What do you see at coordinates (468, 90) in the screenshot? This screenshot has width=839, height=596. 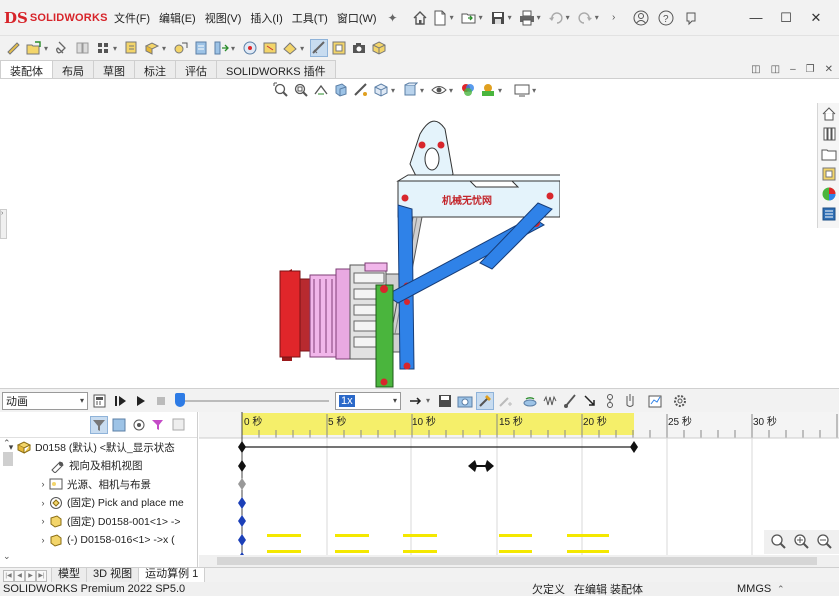 I see `edit-appearance-icon` at bounding box center [468, 90].